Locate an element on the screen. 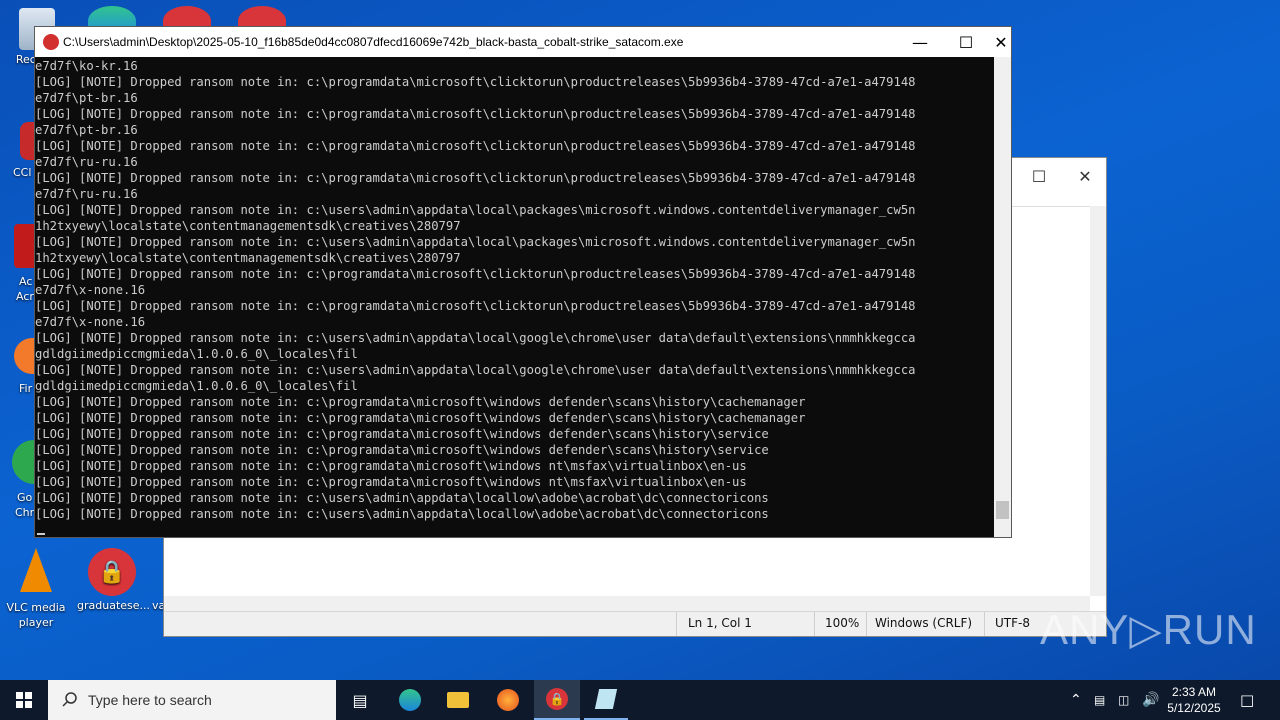  clock: 2:33 AM 5/12/2025 is located at coordinates (1194, 700).